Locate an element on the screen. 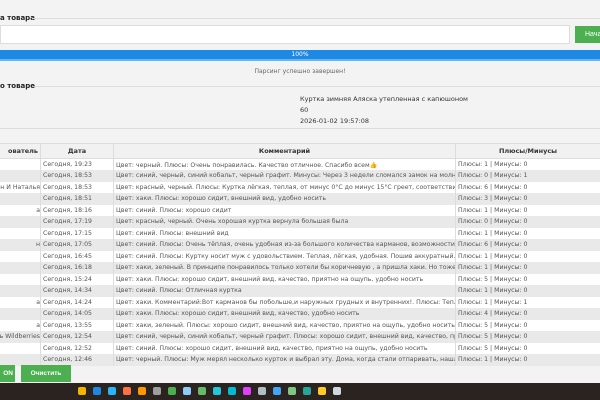 The height and width of the screenshot is (400, 600). cell-date: Сегодня, 16:18 is located at coordinates (77, 268).